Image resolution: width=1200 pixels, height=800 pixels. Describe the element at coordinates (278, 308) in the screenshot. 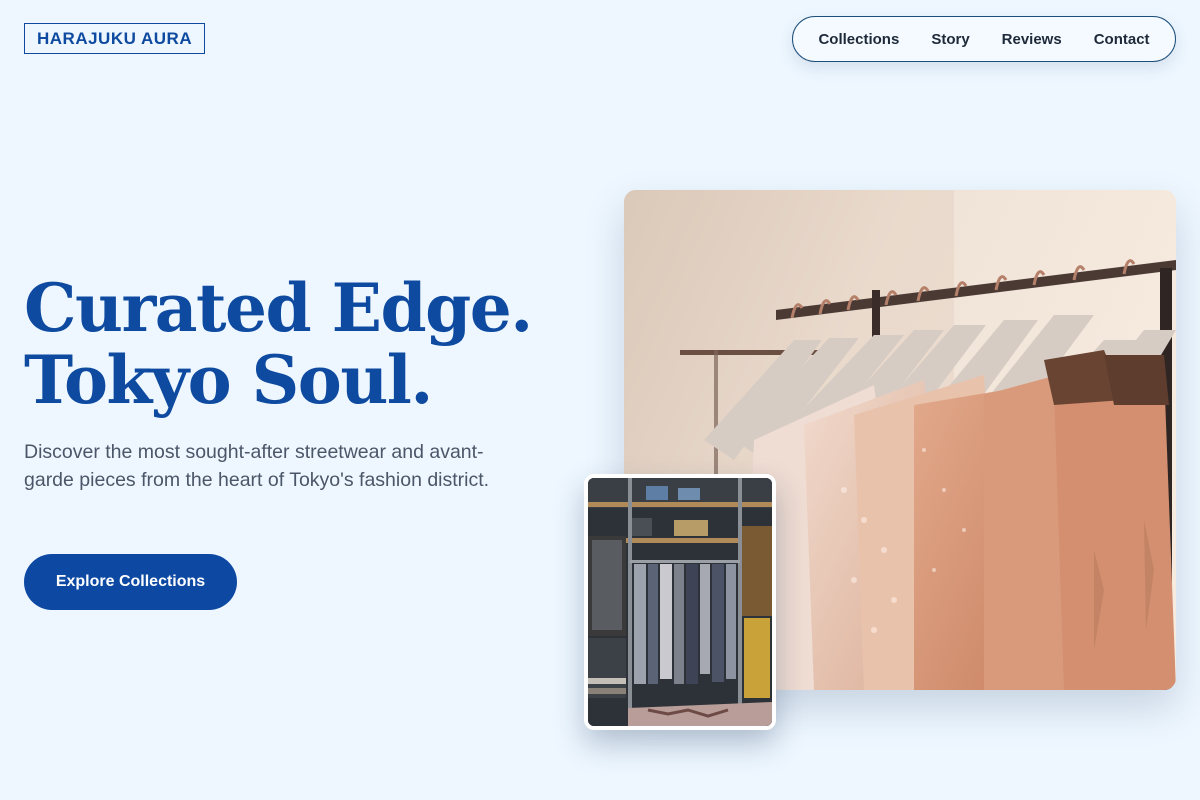

I see `hero-headline-line-1: Curated Edge.` at that location.